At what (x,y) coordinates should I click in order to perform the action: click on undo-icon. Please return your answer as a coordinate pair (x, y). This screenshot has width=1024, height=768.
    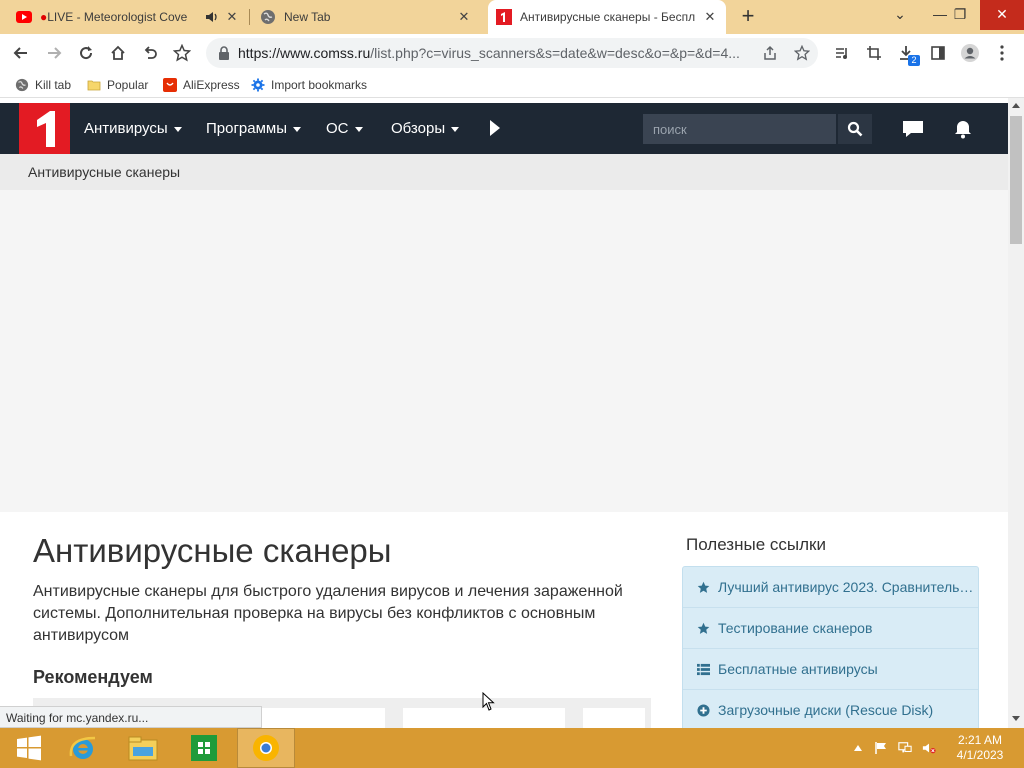
    Looking at the image, I should click on (150, 53).